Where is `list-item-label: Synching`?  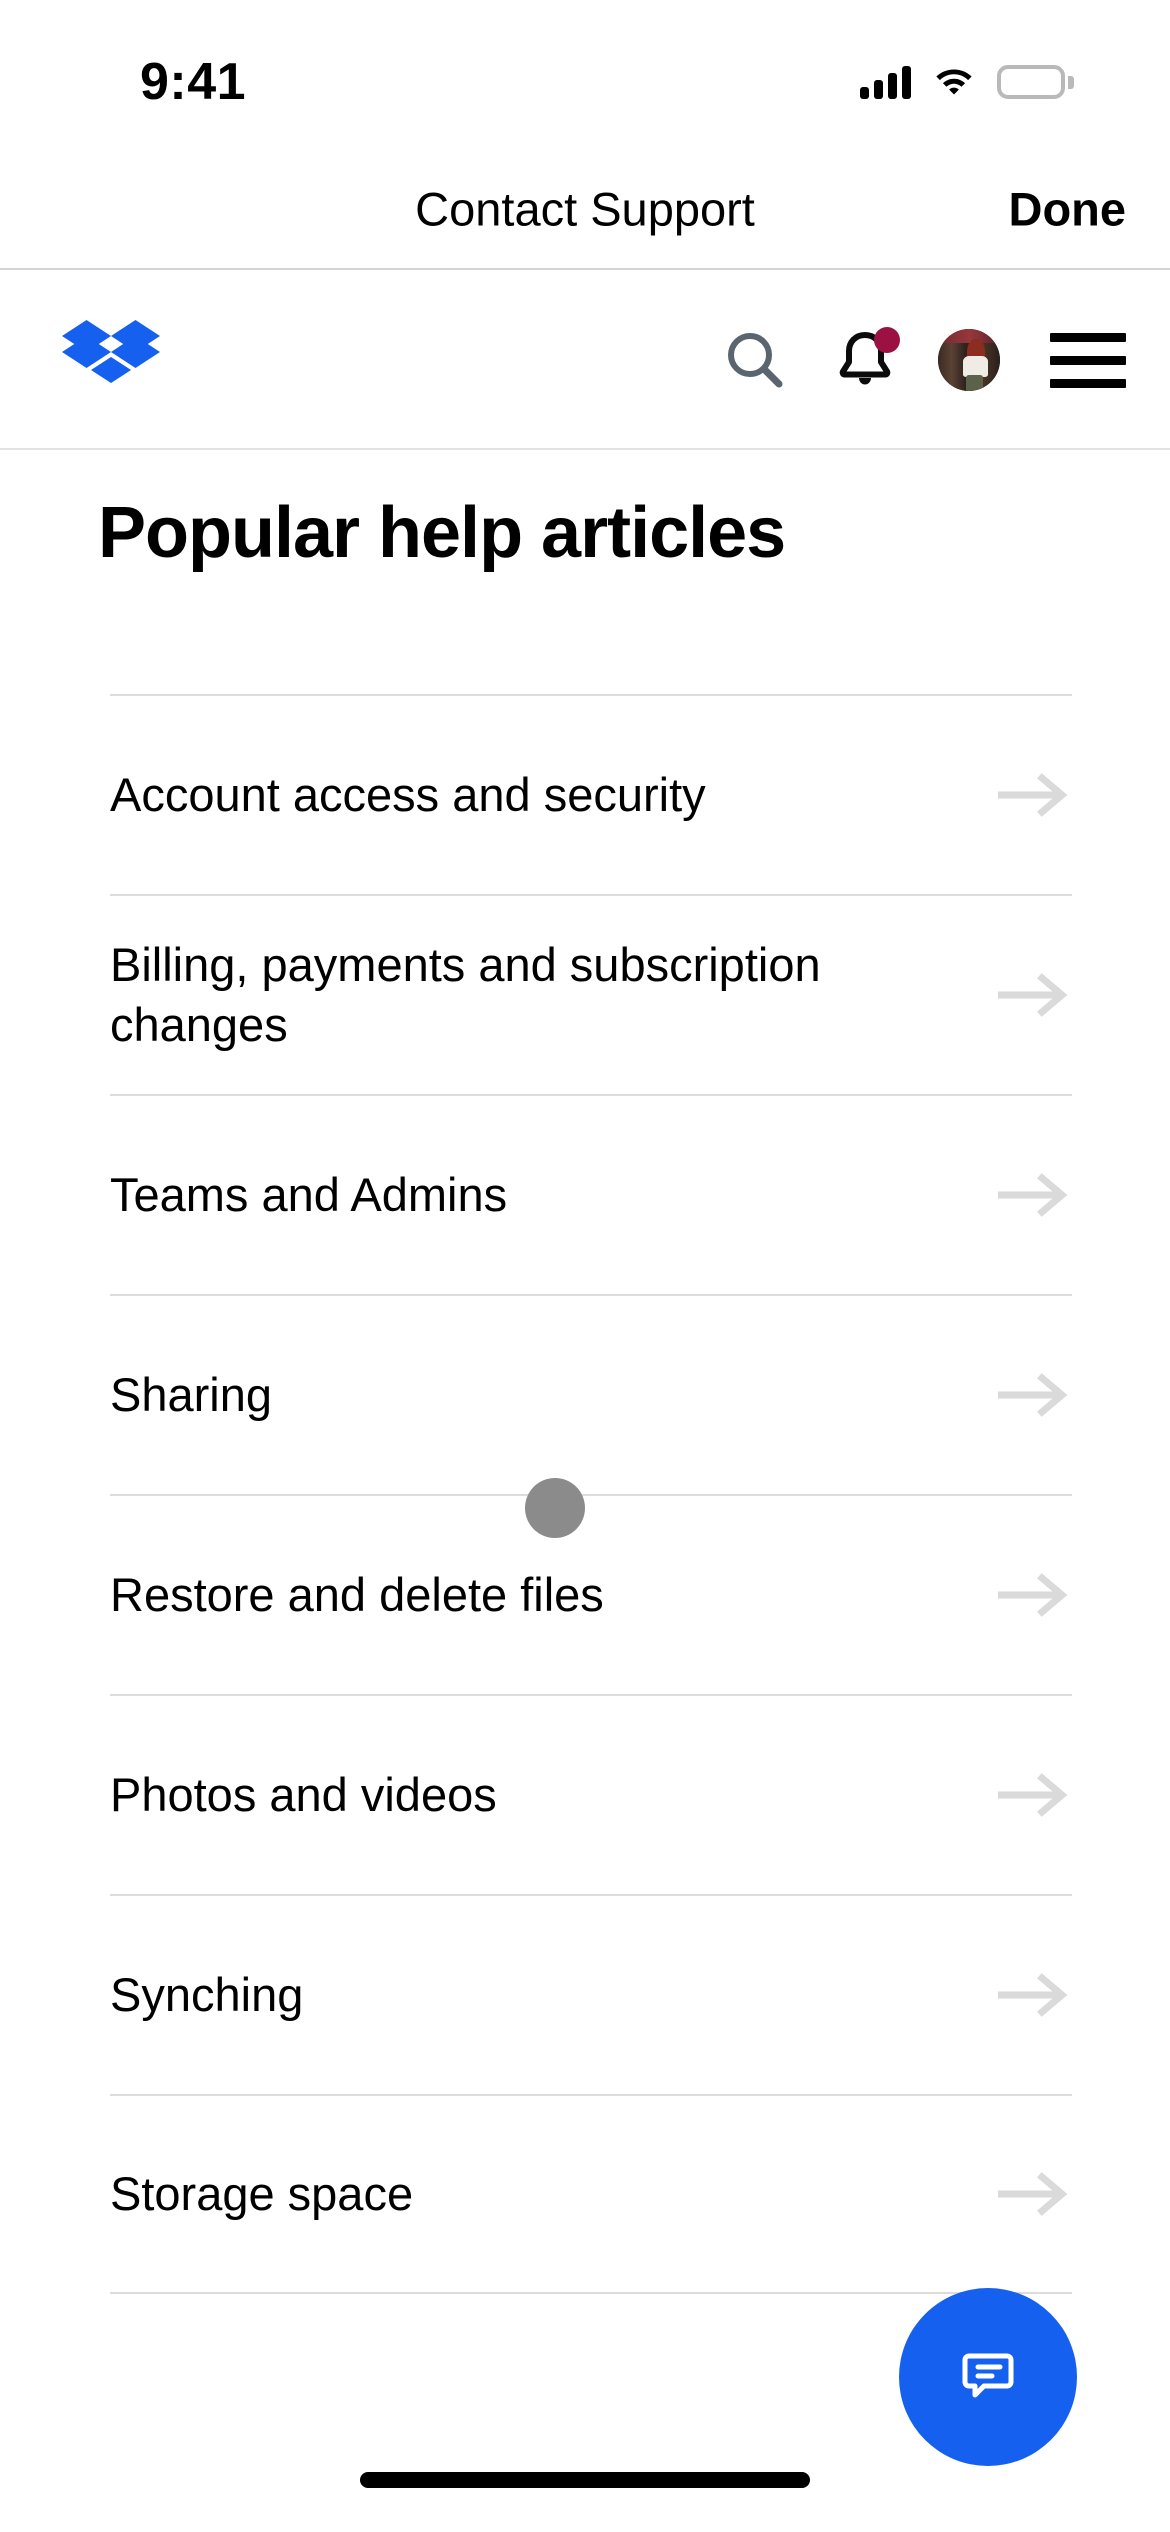
list-item-label: Synching is located at coordinates (207, 1994).